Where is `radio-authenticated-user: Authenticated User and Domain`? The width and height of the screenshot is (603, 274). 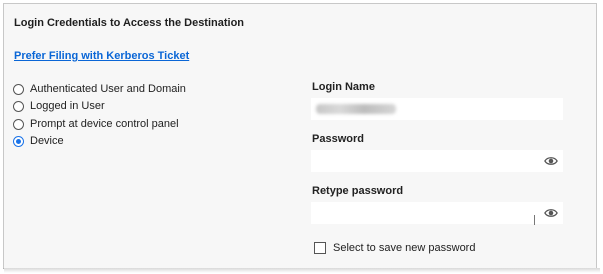 radio-authenticated-user: Authenticated User and Domain is located at coordinates (99, 89).